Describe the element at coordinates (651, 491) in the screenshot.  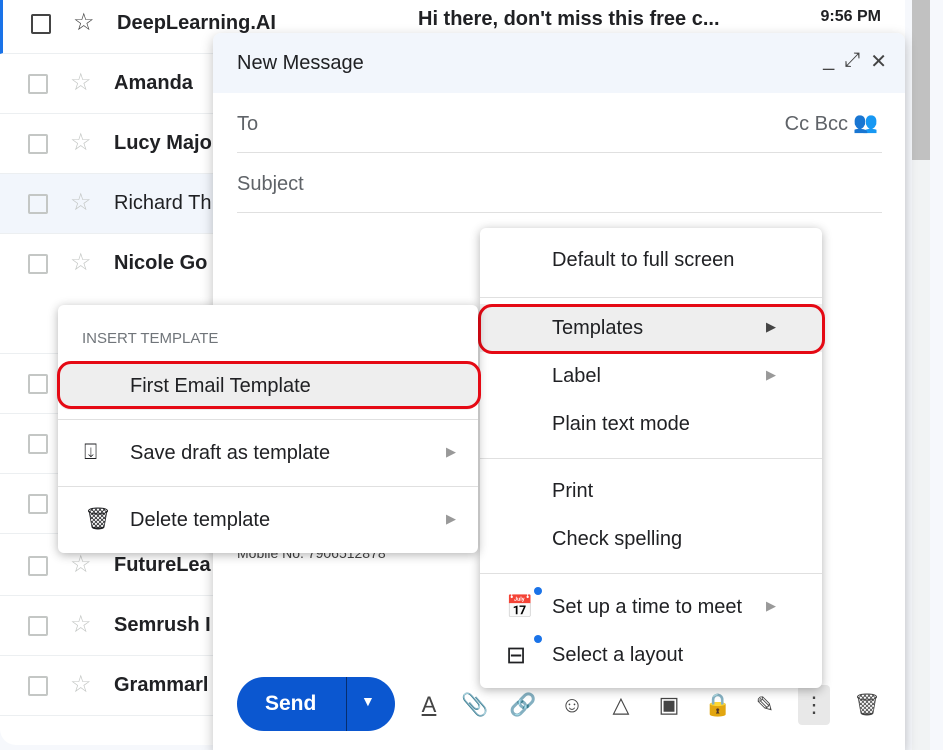
I see `menu-item-print: Print` at that location.